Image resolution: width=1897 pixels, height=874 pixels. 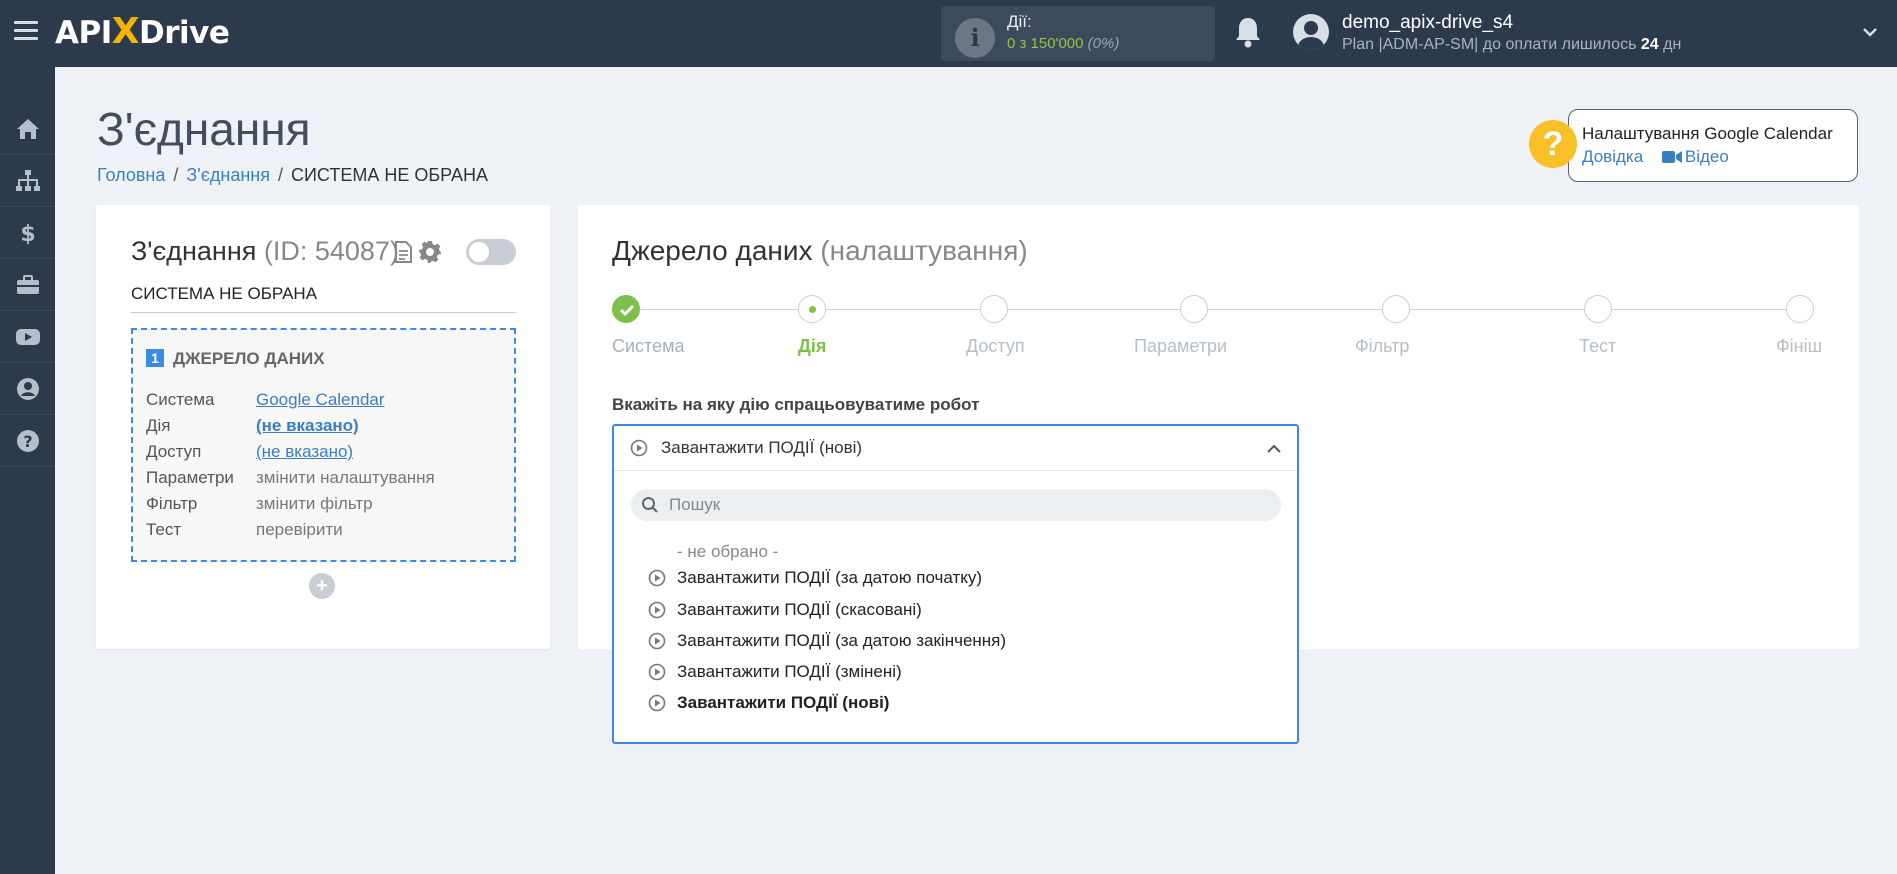 I want to click on source-number-badge: 1, so click(x=155, y=358).